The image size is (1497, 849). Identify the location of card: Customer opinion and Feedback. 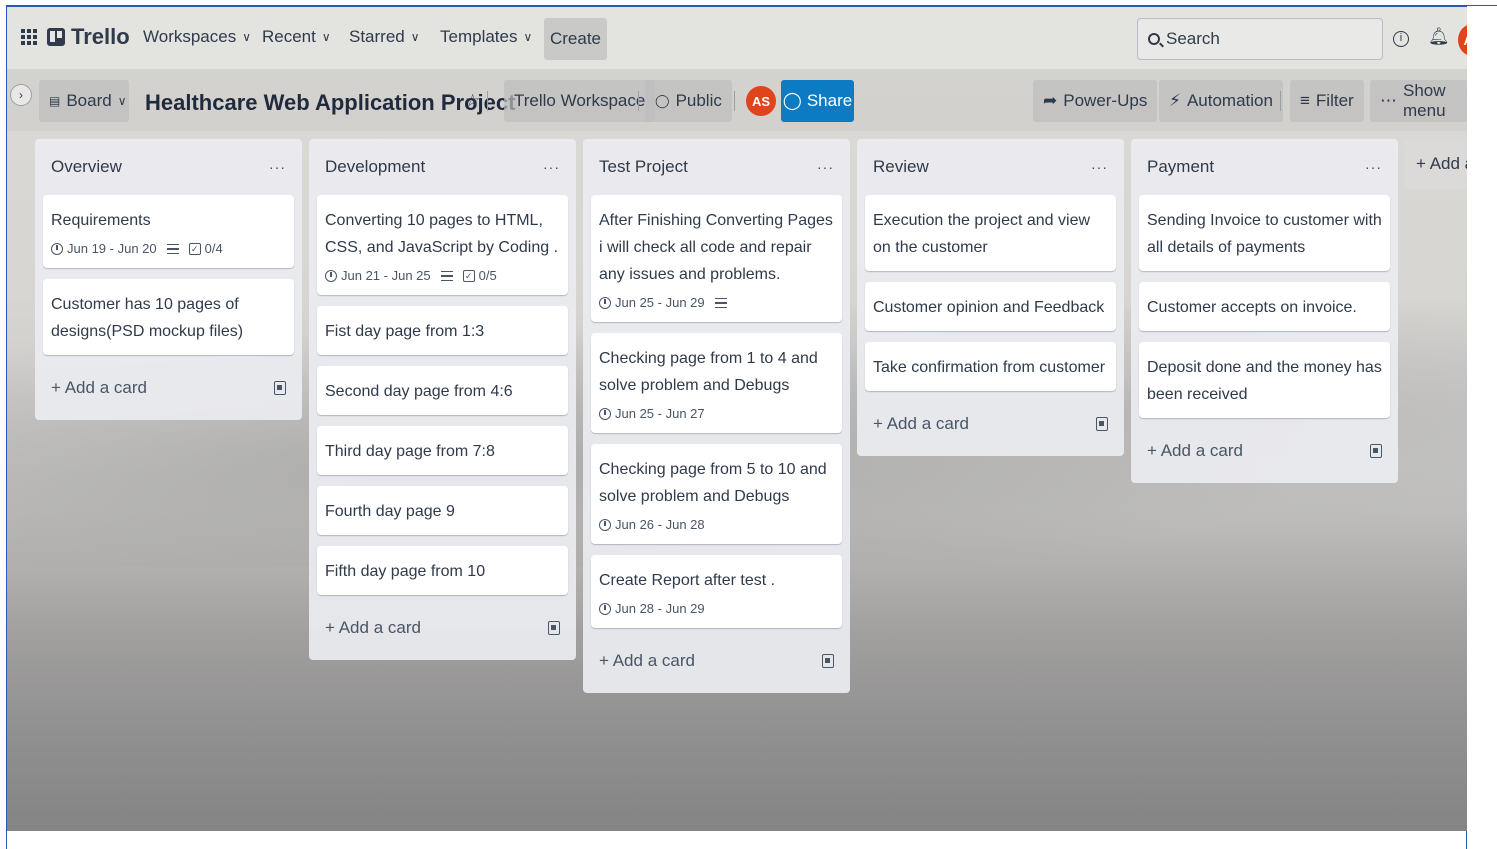
(990, 306).